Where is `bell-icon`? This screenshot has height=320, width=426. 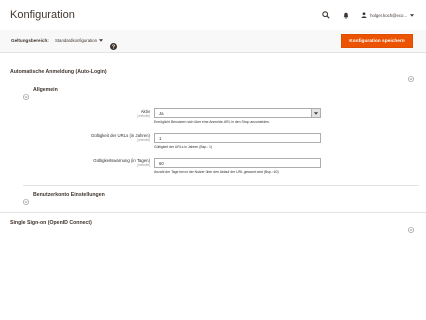 bell-icon is located at coordinates (346, 15).